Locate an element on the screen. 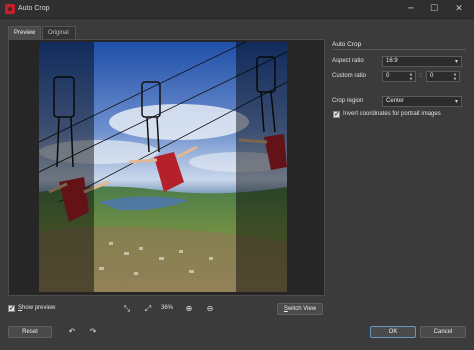  minimize-button: ─ is located at coordinates (411, 9).